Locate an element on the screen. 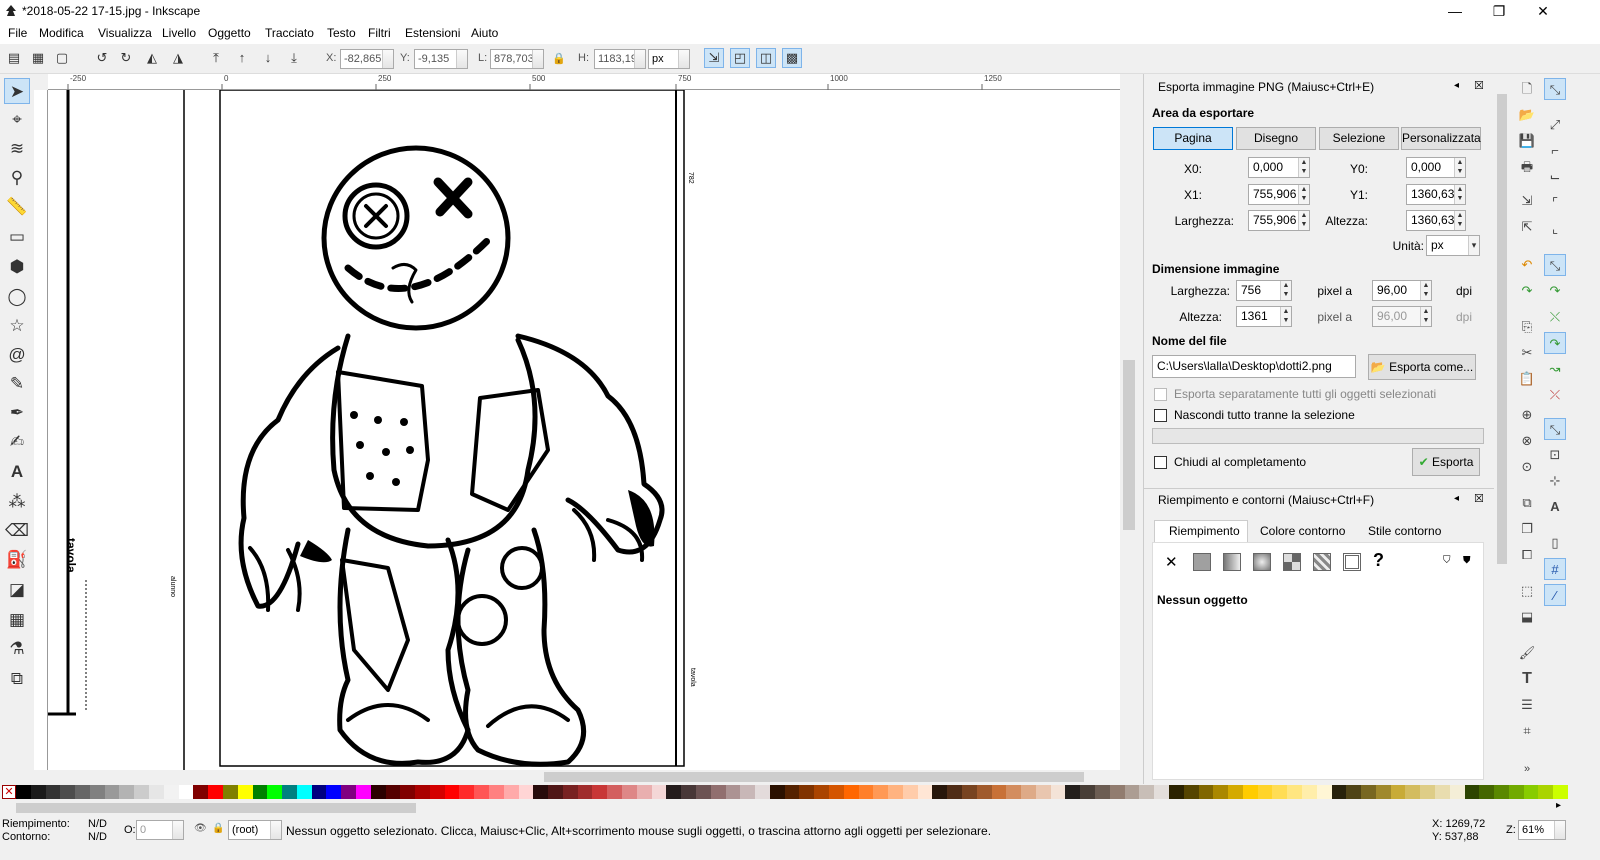 Image resolution: width=1600 pixels, height=860 pixels. menu-visualizza: Visualizza is located at coordinates (125, 33).